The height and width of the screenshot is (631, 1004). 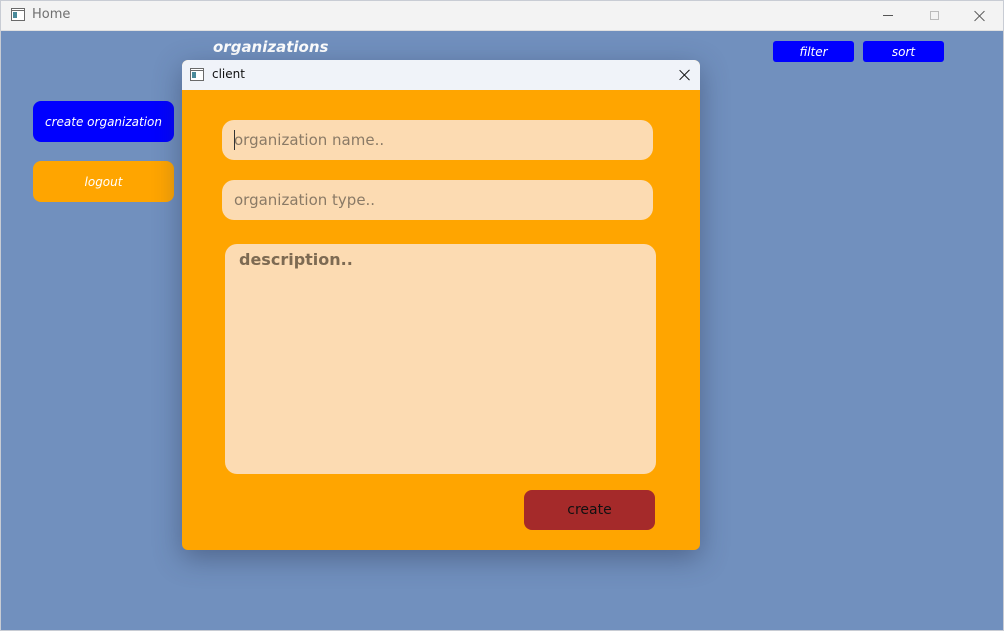 I want to click on create-button: create, so click(x=589, y=510).